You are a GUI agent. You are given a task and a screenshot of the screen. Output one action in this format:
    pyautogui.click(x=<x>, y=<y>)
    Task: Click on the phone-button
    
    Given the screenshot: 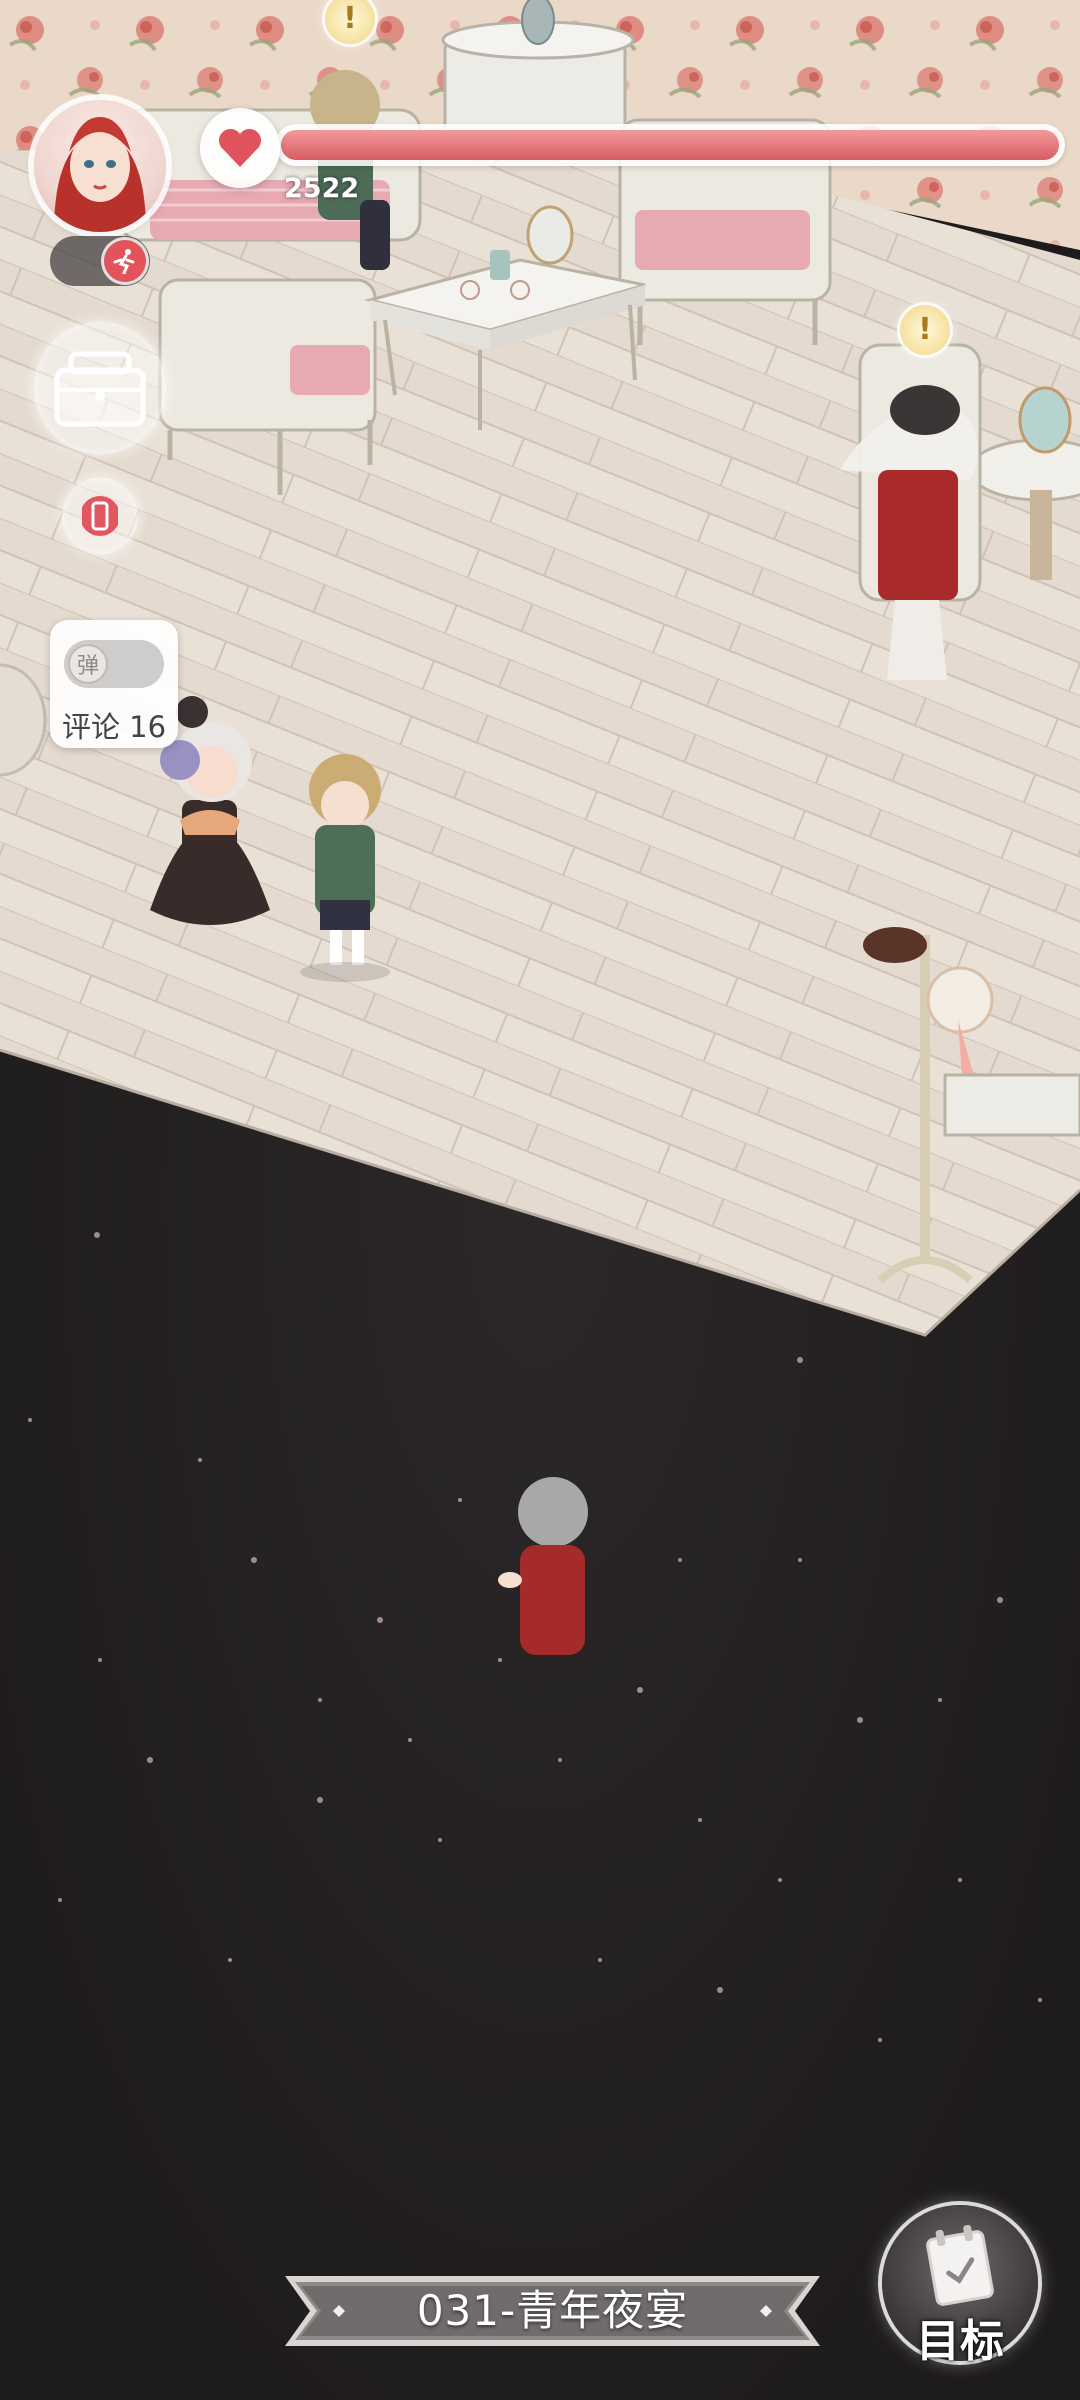 What is the action you would take?
    pyautogui.click(x=100, y=516)
    